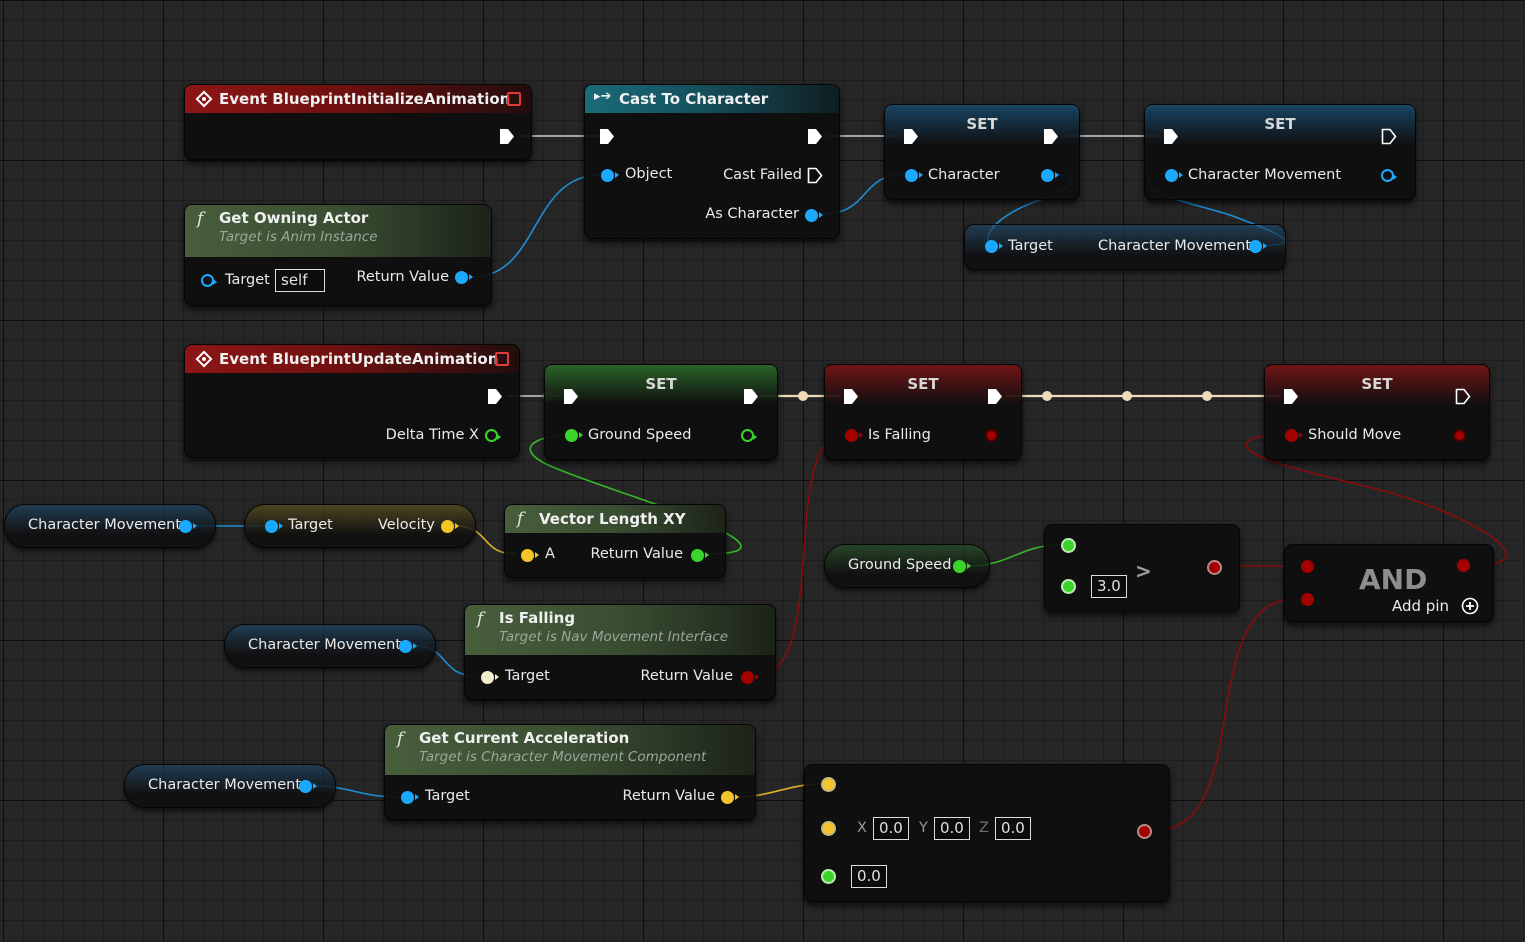  What do you see at coordinates (204, 361) in the screenshot?
I see `event-diamond-icon` at bounding box center [204, 361].